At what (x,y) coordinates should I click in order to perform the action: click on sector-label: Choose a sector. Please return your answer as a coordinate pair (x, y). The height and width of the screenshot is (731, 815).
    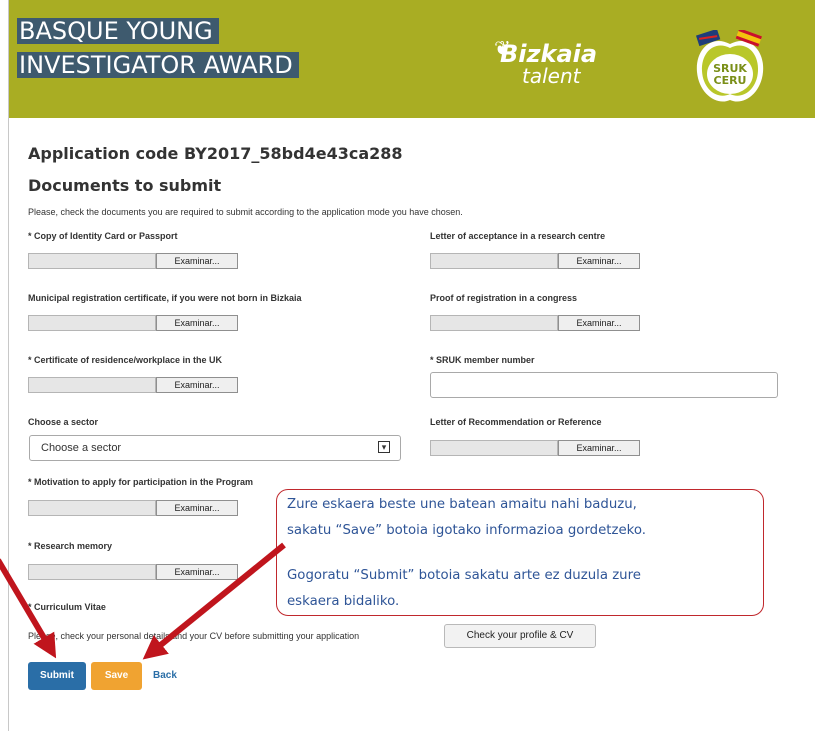
    Looking at the image, I should click on (63, 422).